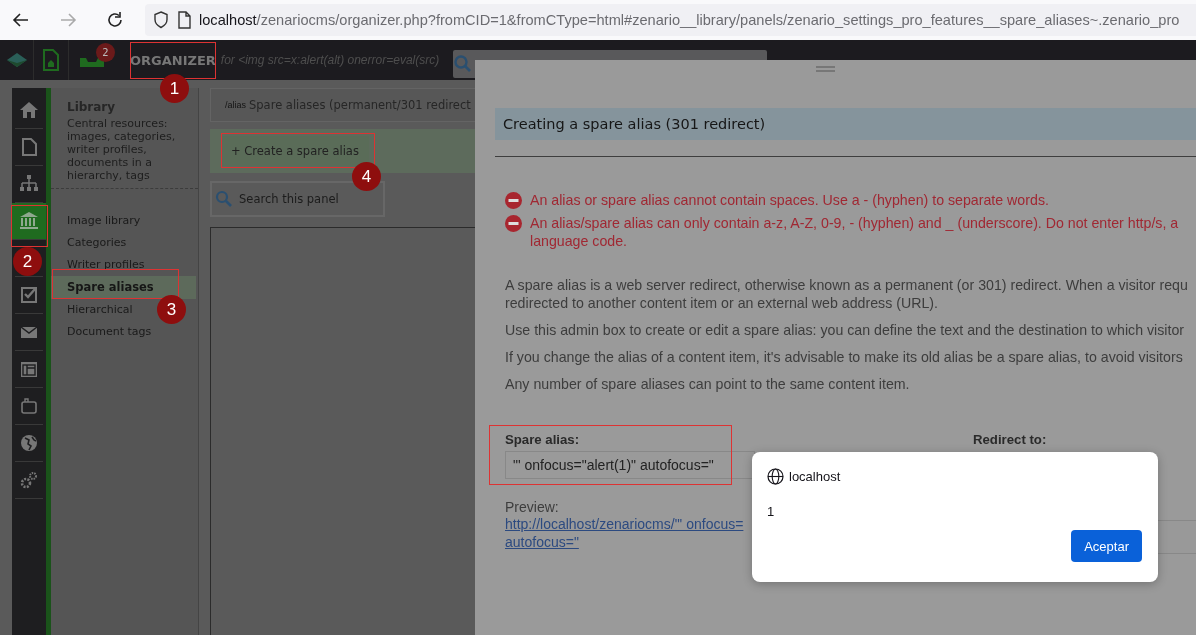 Image resolution: width=1196 pixels, height=635 pixels. I want to click on search-field: Search this panel, so click(297, 199).